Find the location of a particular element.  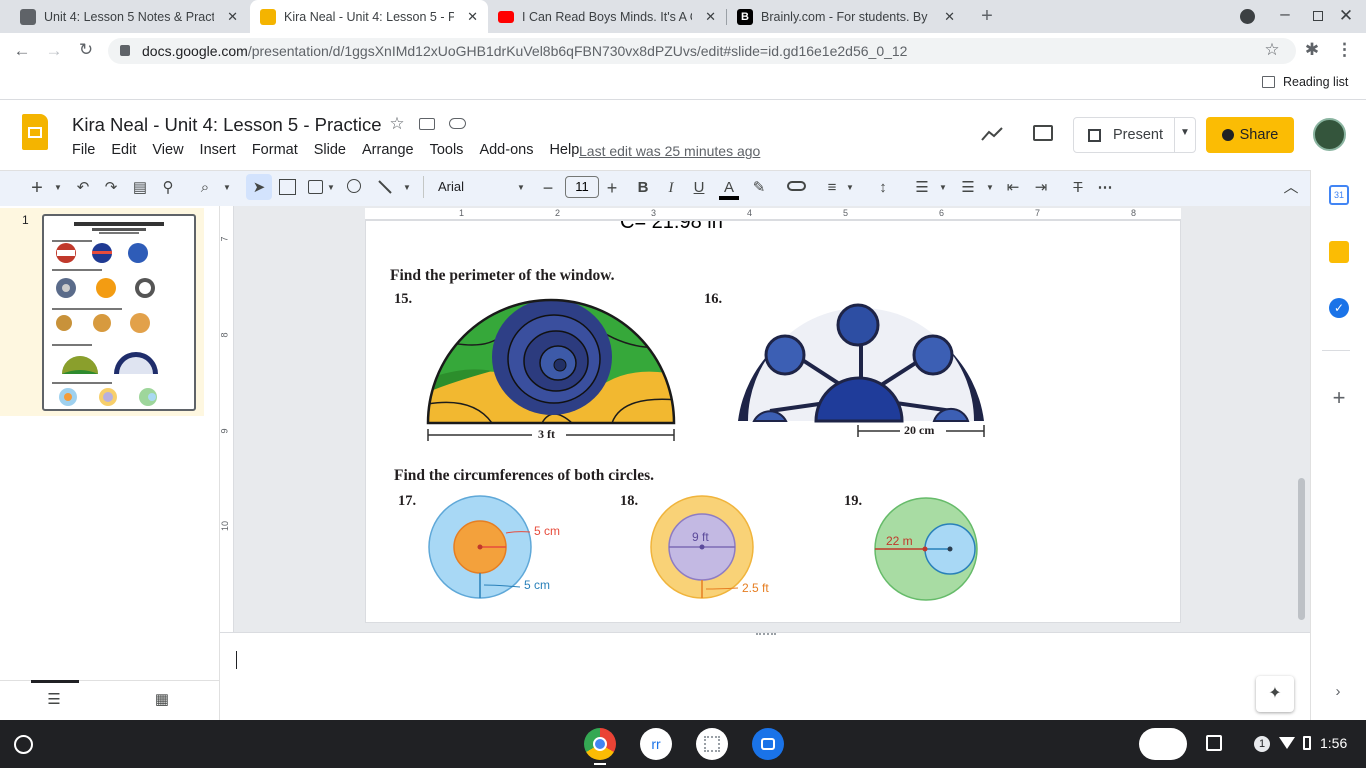

get-addons-icon: + is located at coordinates (1339, 398).